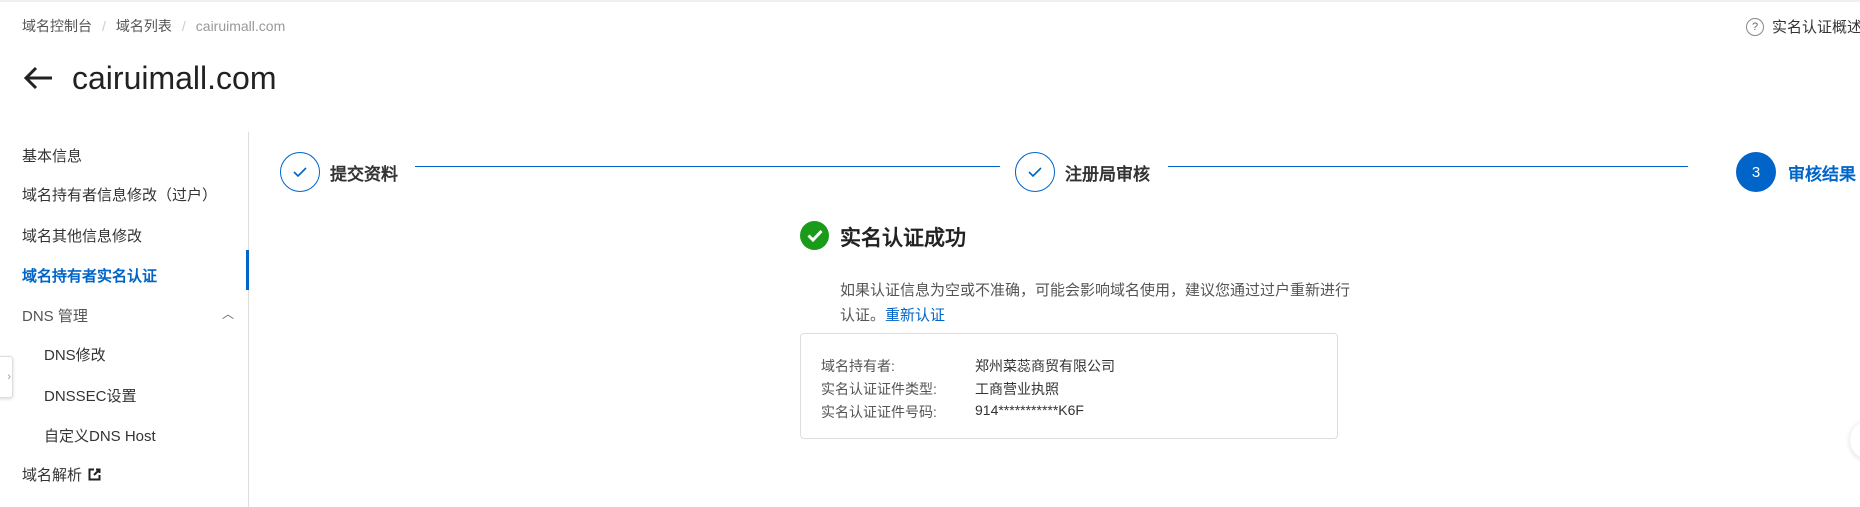 This screenshot has width=1860, height=507. What do you see at coordinates (364, 174) in the screenshot?
I see `step-1-label: 提交资料` at bounding box center [364, 174].